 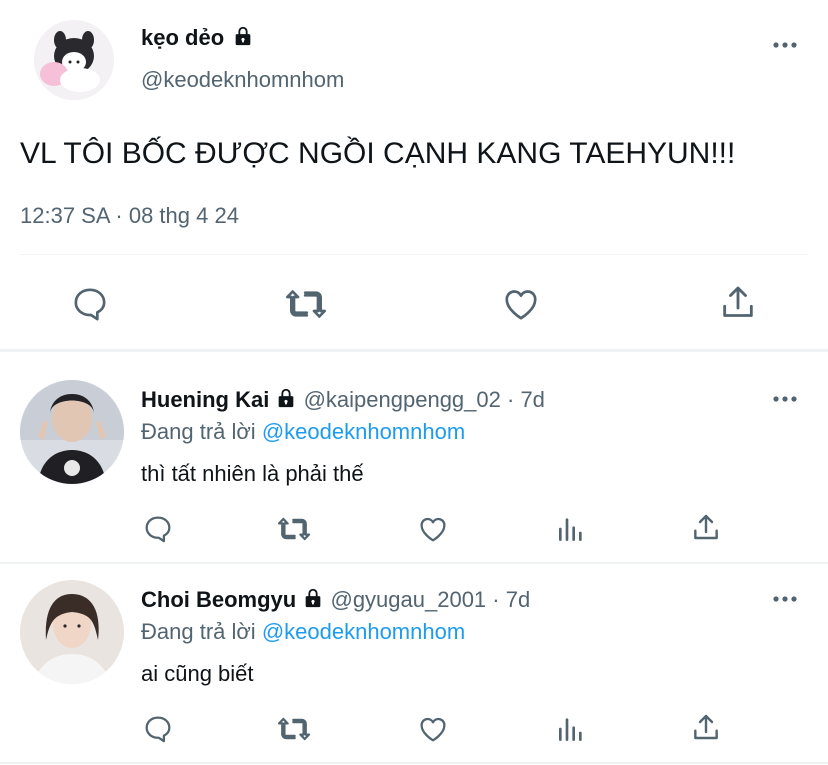 I want to click on section-separator, so click(x=414, y=350).